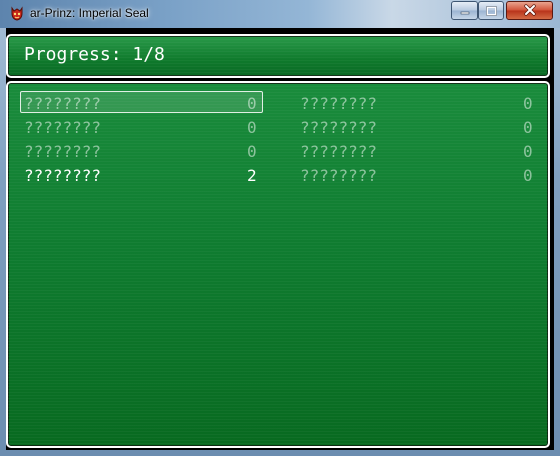 The image size is (560, 456). I want to click on maximize-icon, so click(491, 10).